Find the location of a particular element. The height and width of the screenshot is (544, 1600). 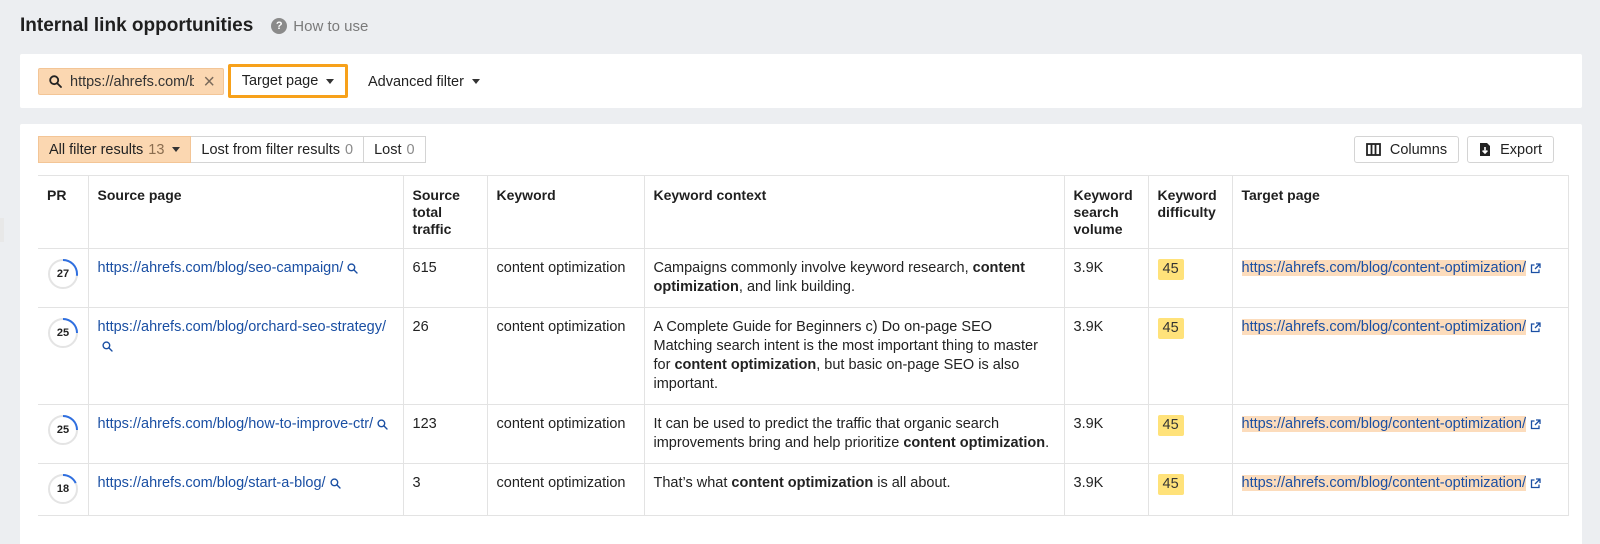

pr-gauge: 27 is located at coordinates (63, 274).